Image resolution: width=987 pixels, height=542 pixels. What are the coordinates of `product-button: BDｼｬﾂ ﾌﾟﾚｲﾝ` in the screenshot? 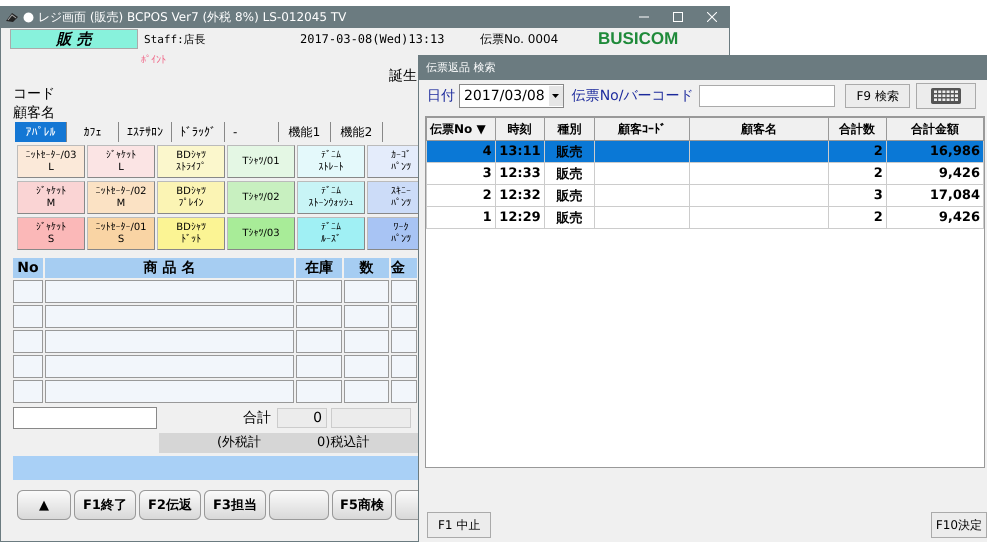 It's located at (191, 197).